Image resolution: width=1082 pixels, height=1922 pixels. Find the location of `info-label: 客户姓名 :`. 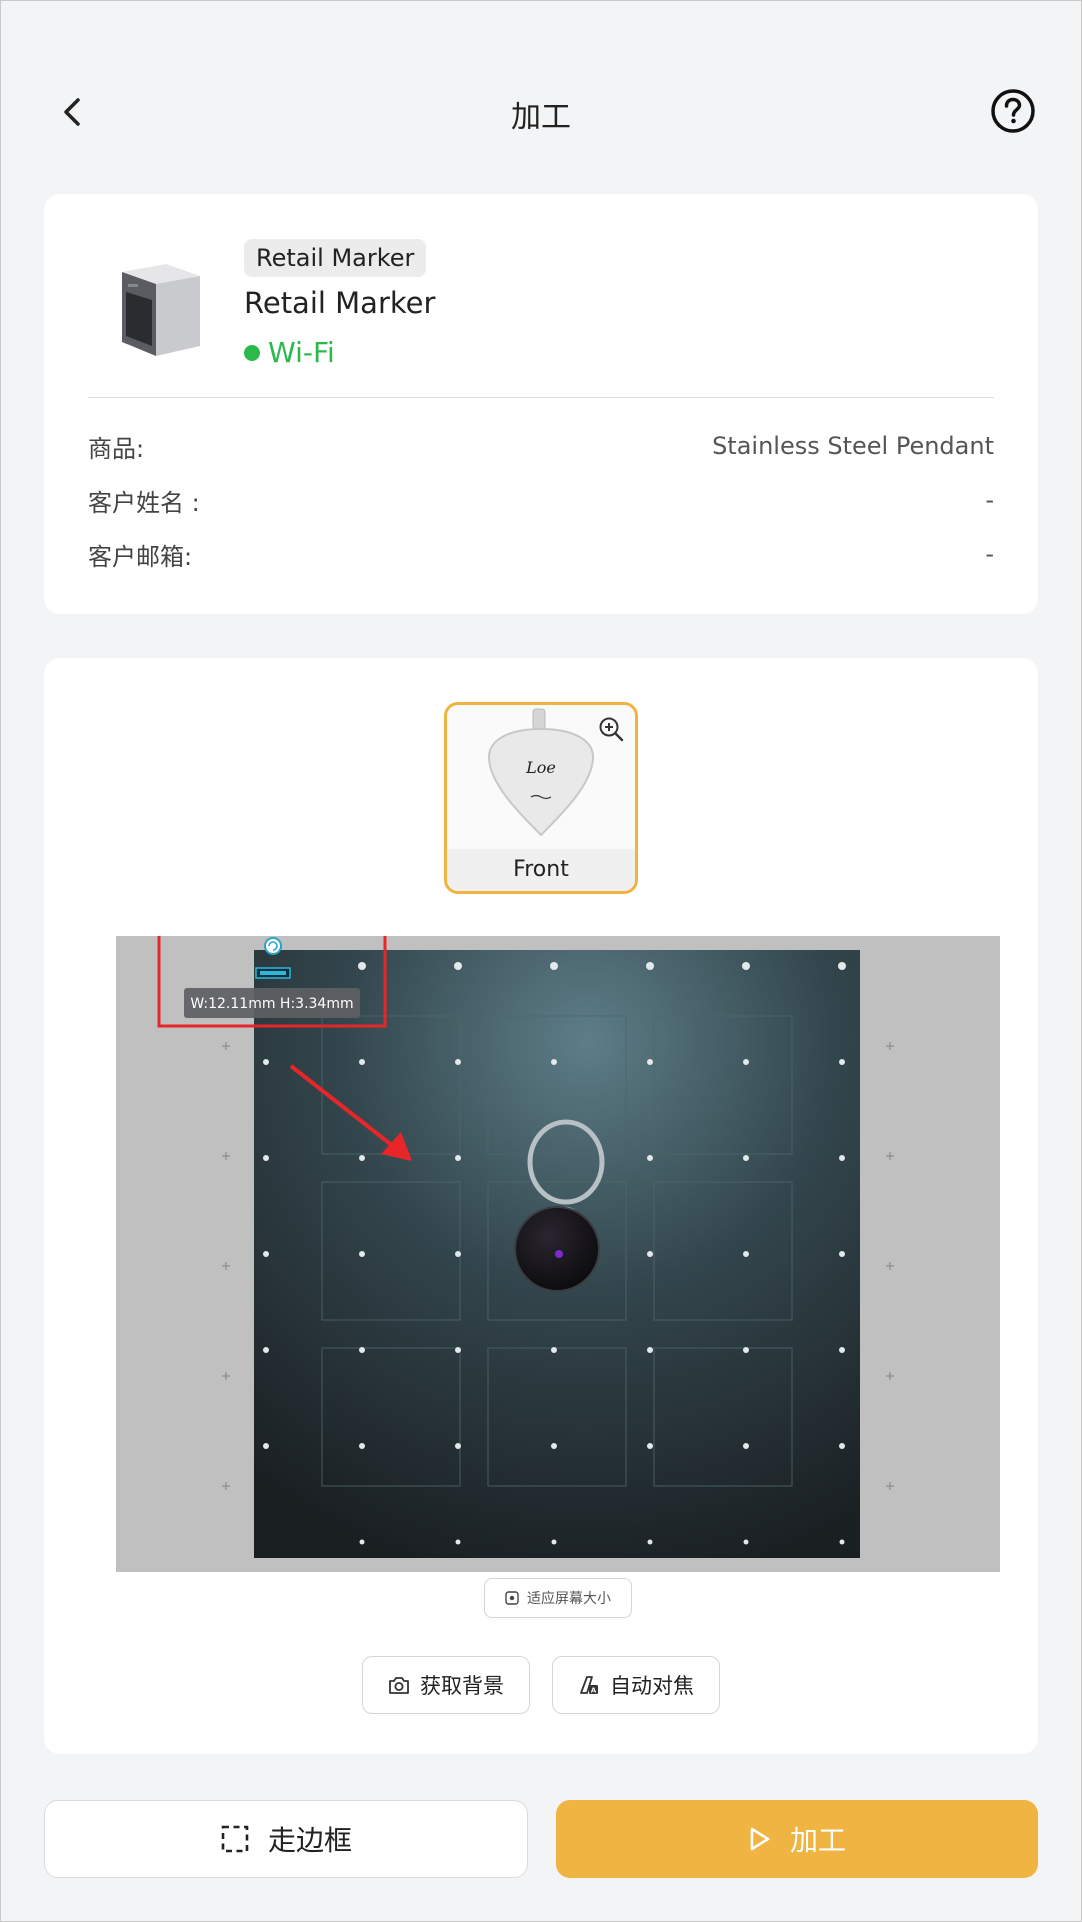

info-label: 客户姓名 : is located at coordinates (144, 502).